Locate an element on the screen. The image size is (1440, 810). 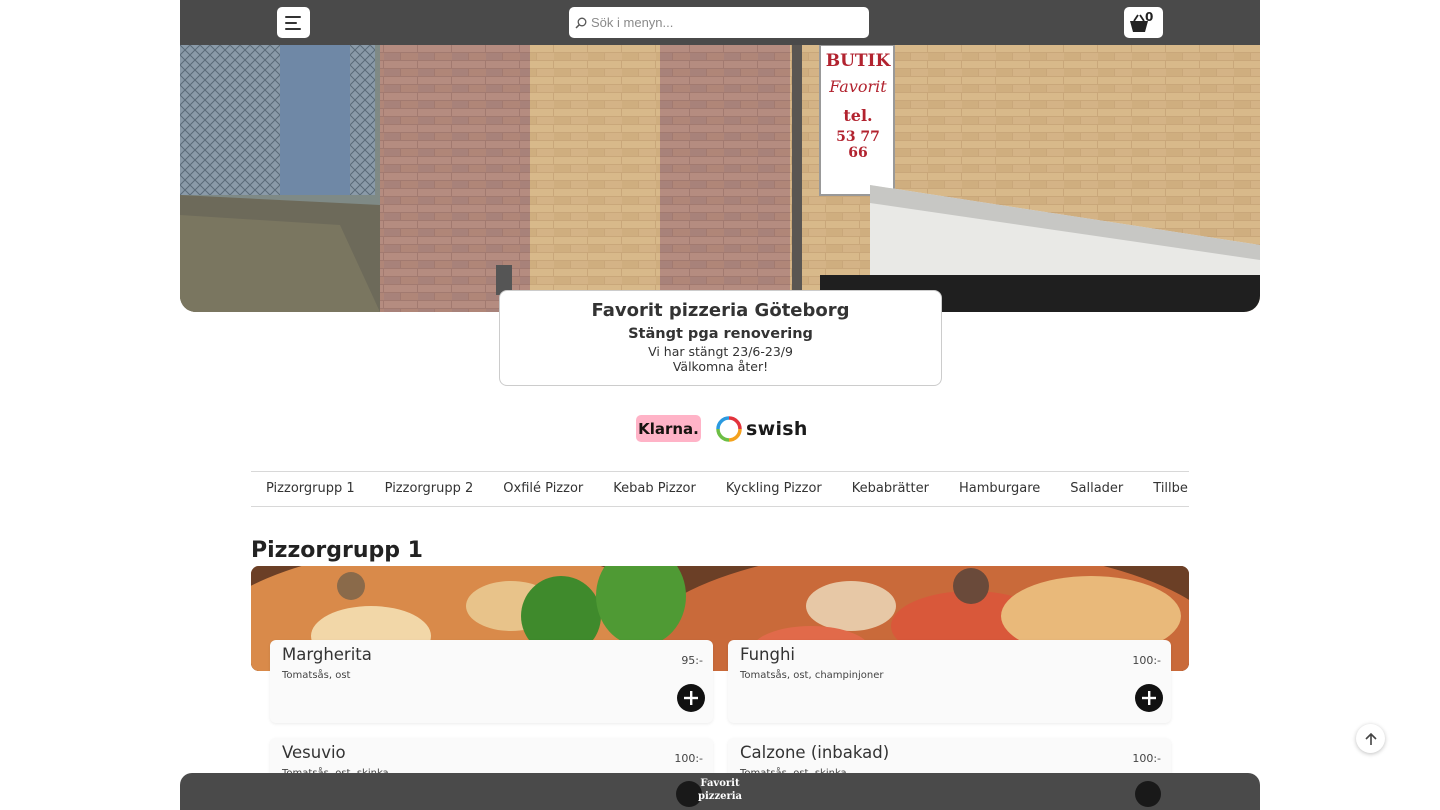
footer-logo-line2: pizzeria is located at coordinates (720, 796).